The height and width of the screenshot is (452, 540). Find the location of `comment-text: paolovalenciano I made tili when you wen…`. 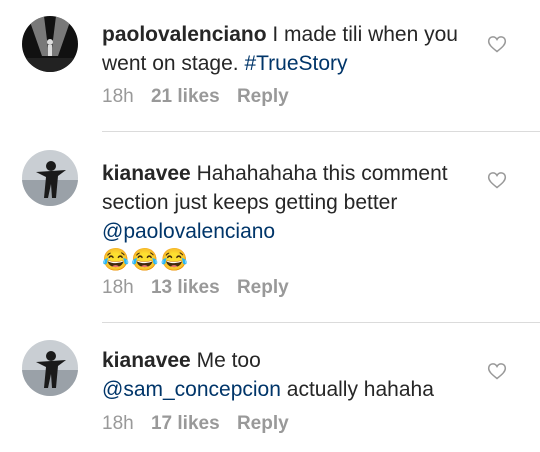

comment-text: paolovalenciano I made tili when you wen… is located at coordinates (292, 49).